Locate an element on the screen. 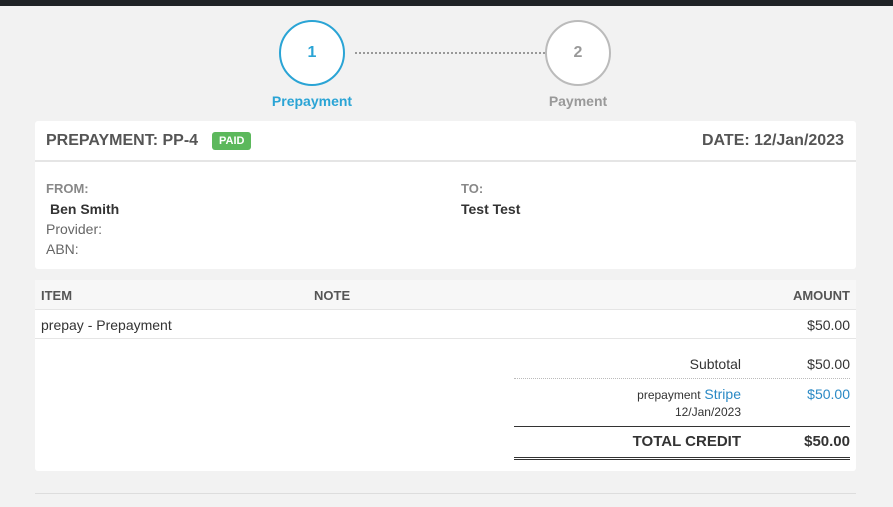  page-divider is located at coordinates (445, 493).